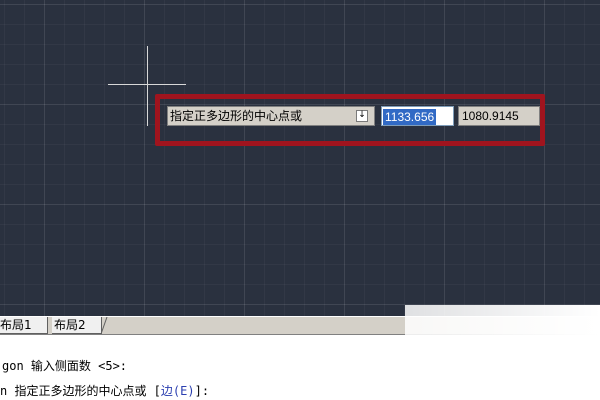 The image size is (600, 400). What do you see at coordinates (147, 86) in the screenshot?
I see `crosshair-vertical` at bounding box center [147, 86].